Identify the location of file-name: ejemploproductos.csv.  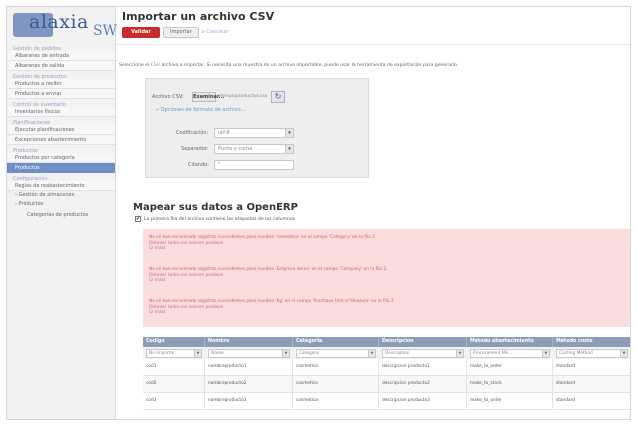
(243, 96).